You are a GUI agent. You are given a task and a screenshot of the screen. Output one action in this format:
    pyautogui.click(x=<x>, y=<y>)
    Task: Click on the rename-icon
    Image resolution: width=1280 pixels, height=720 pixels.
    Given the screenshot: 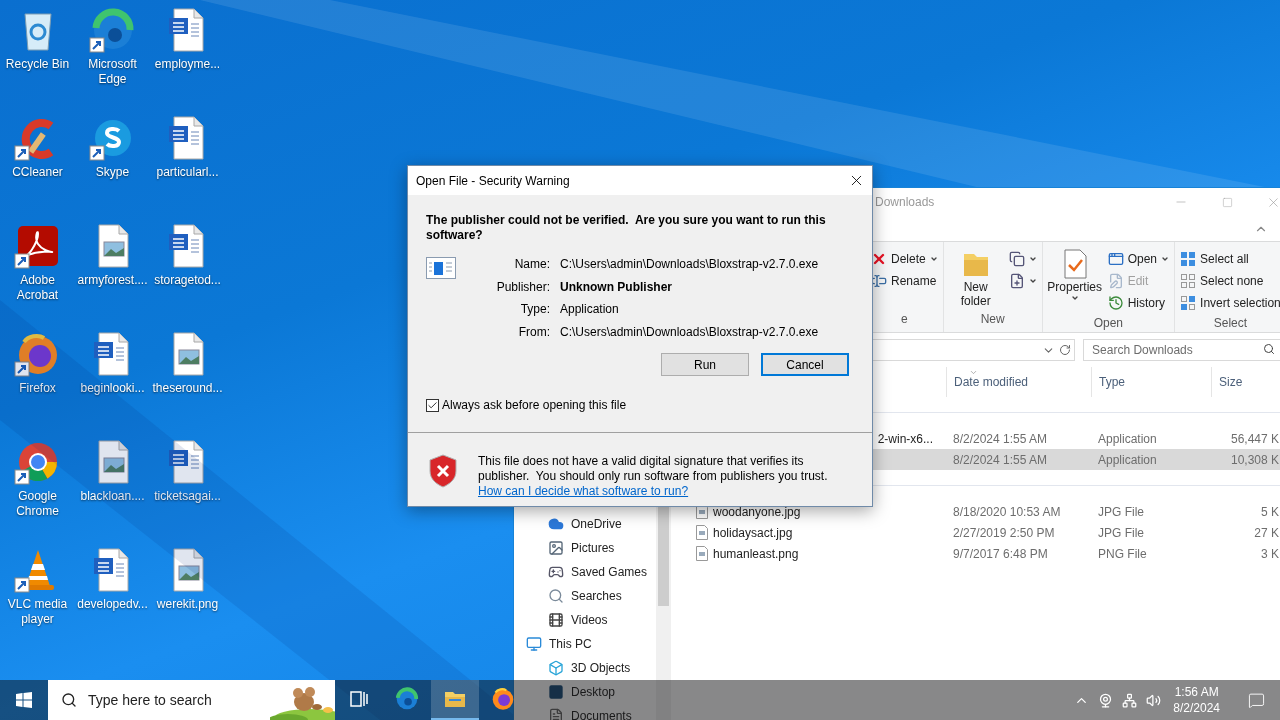 What is the action you would take?
    pyautogui.click(x=879, y=281)
    